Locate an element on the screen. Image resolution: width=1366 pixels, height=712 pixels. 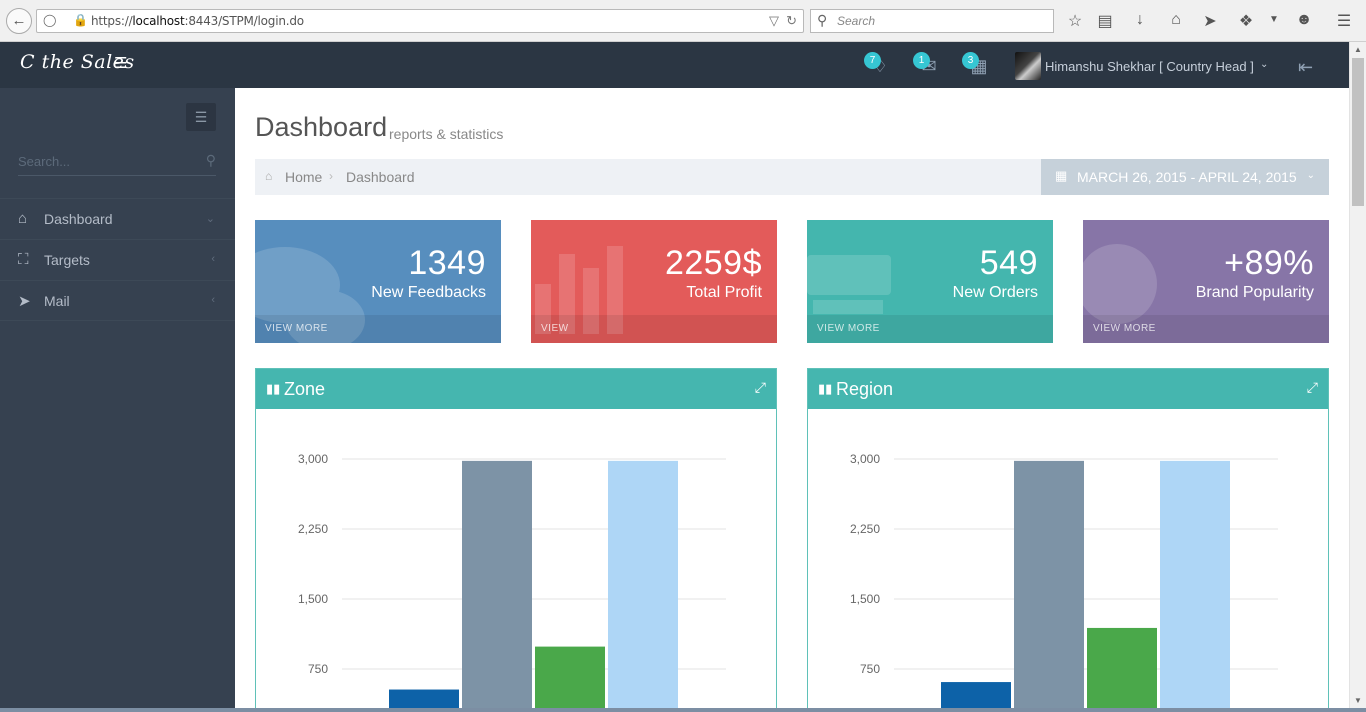
notification-badge: 7 is located at coordinates (872, 60).